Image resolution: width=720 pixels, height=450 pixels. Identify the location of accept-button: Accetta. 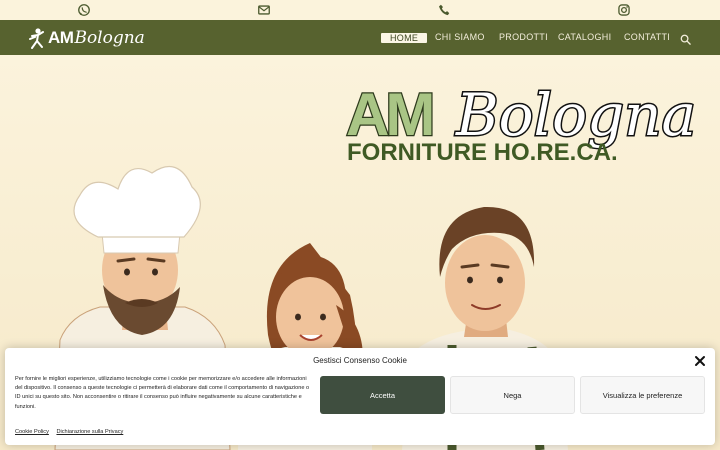
(382, 395).